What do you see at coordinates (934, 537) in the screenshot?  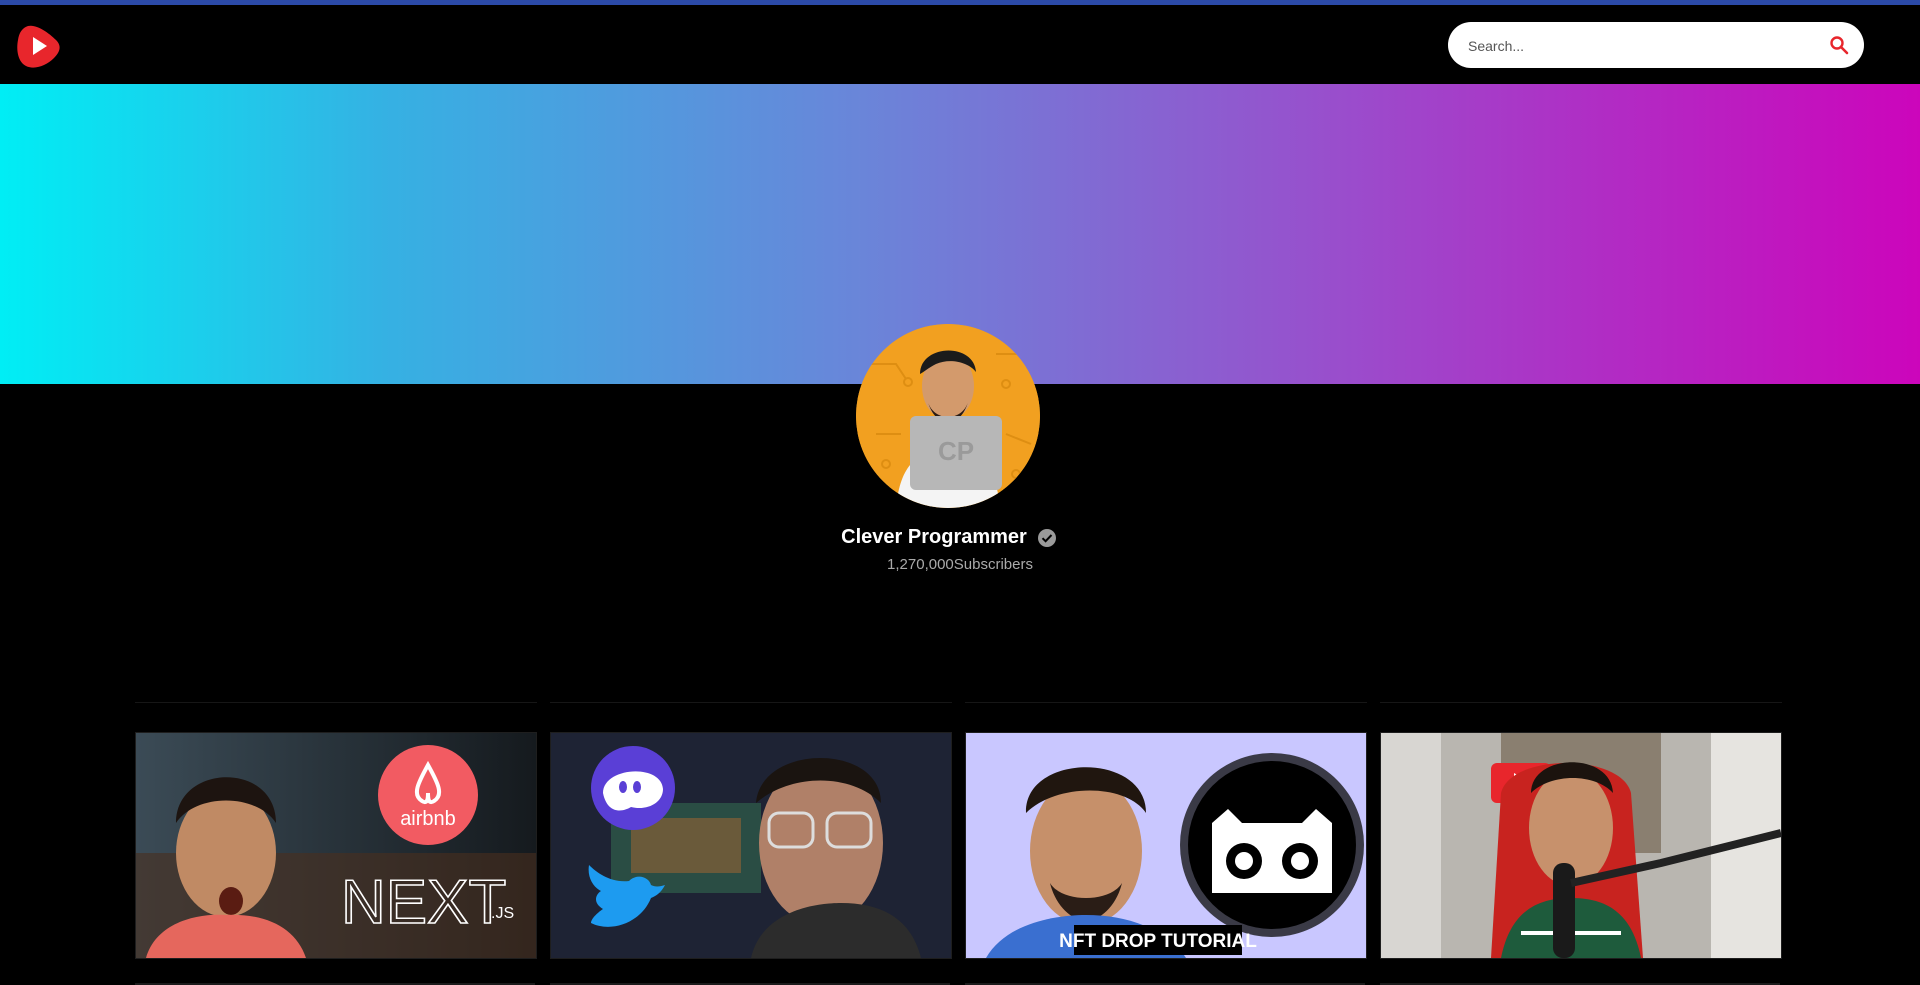 I see `channel-name: Clever Programmer` at bounding box center [934, 537].